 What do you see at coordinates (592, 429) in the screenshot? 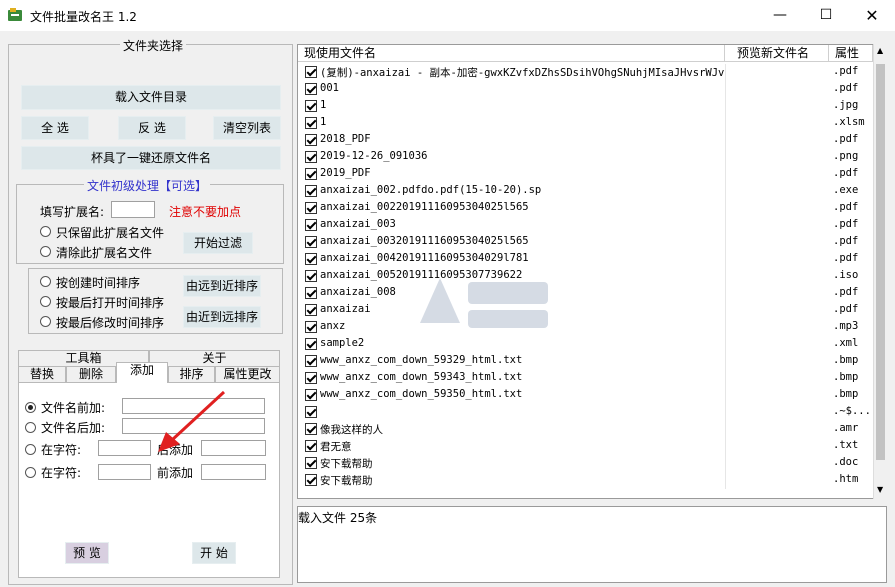
I see `table-row: 像我这样的人 .amr` at bounding box center [592, 429].